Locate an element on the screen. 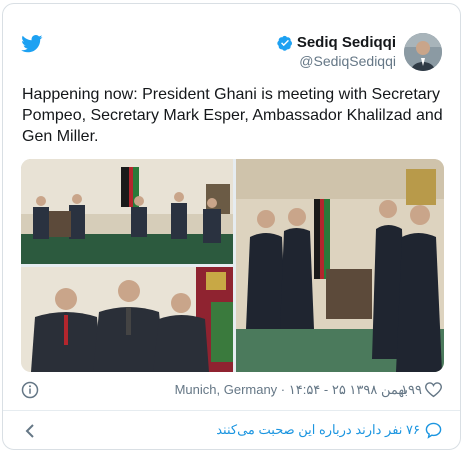 The image size is (465, 457). twitter-bird-icon is located at coordinates (32, 44).